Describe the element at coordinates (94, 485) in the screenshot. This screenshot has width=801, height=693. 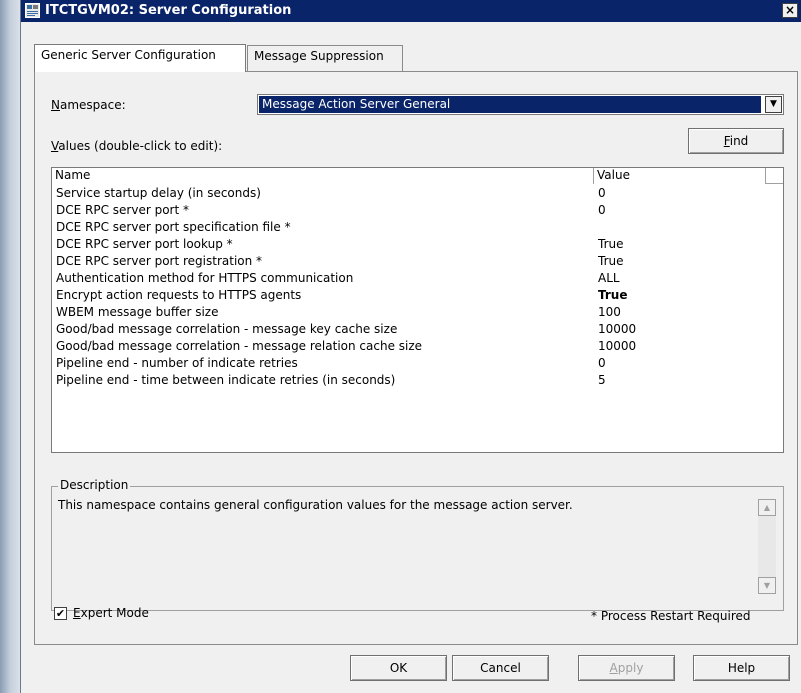
I see `description-title: Description` at that location.